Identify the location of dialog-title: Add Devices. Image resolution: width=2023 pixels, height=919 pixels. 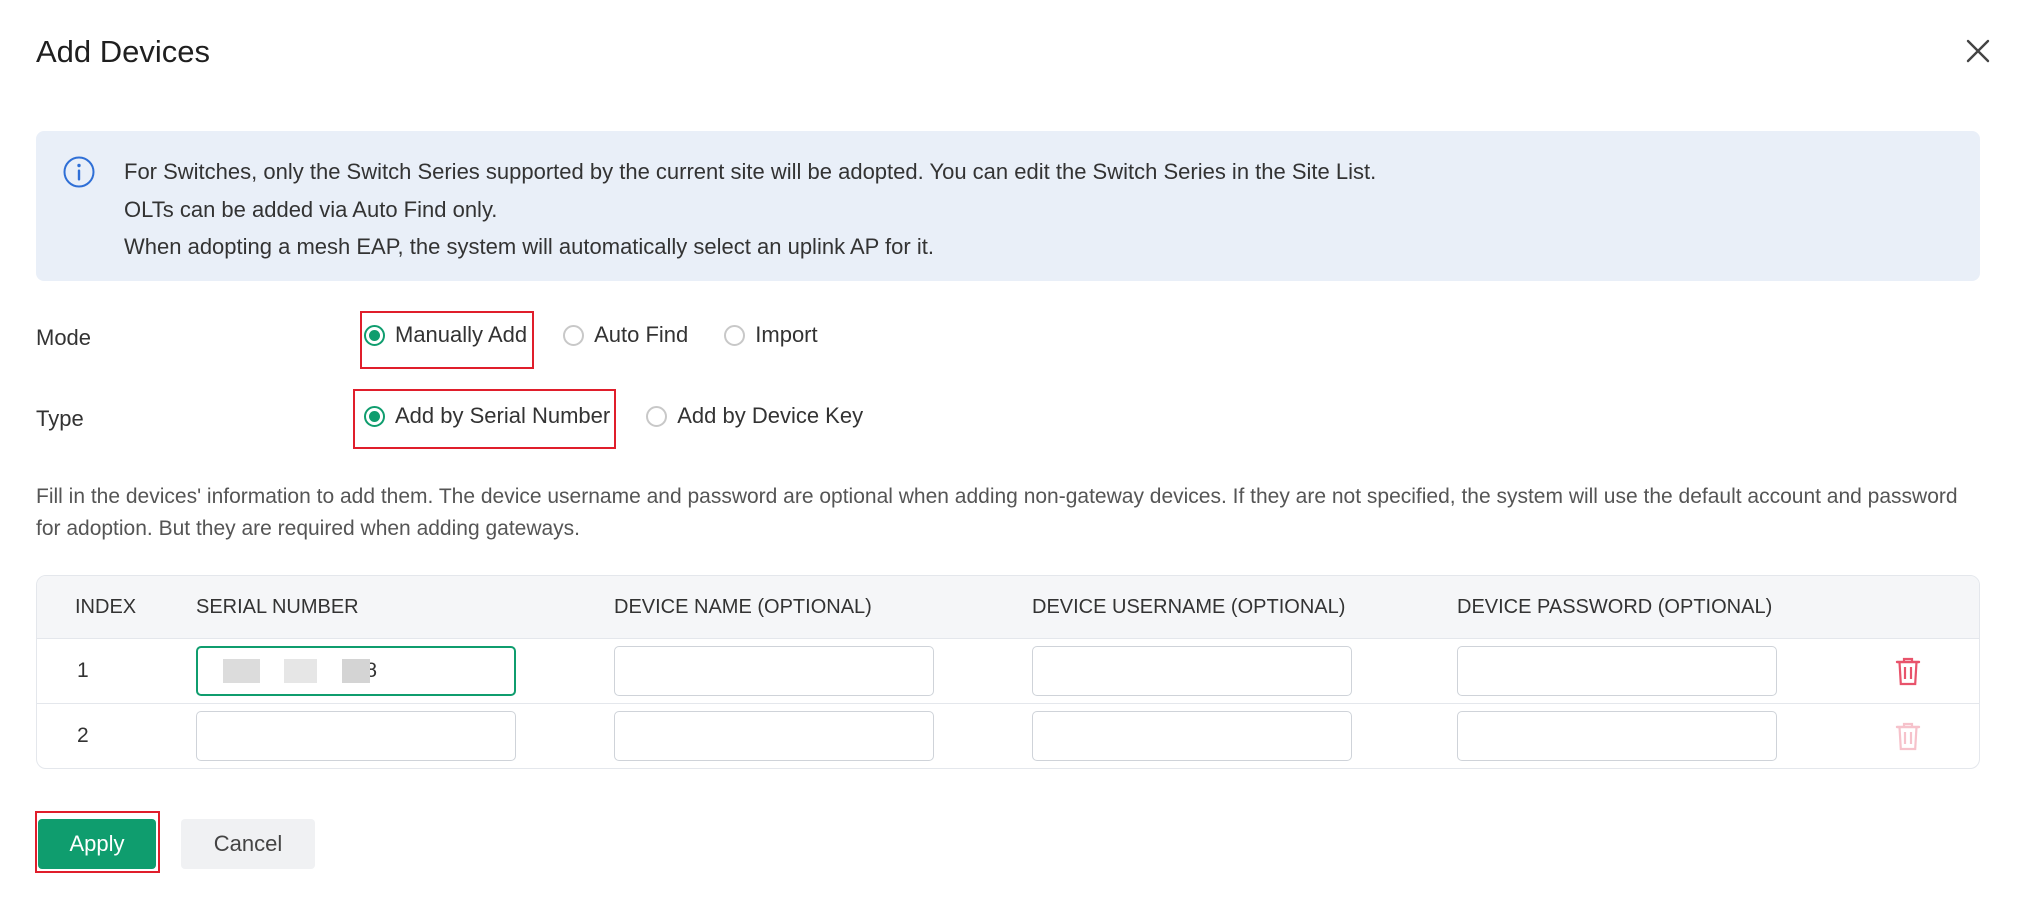
(123, 51).